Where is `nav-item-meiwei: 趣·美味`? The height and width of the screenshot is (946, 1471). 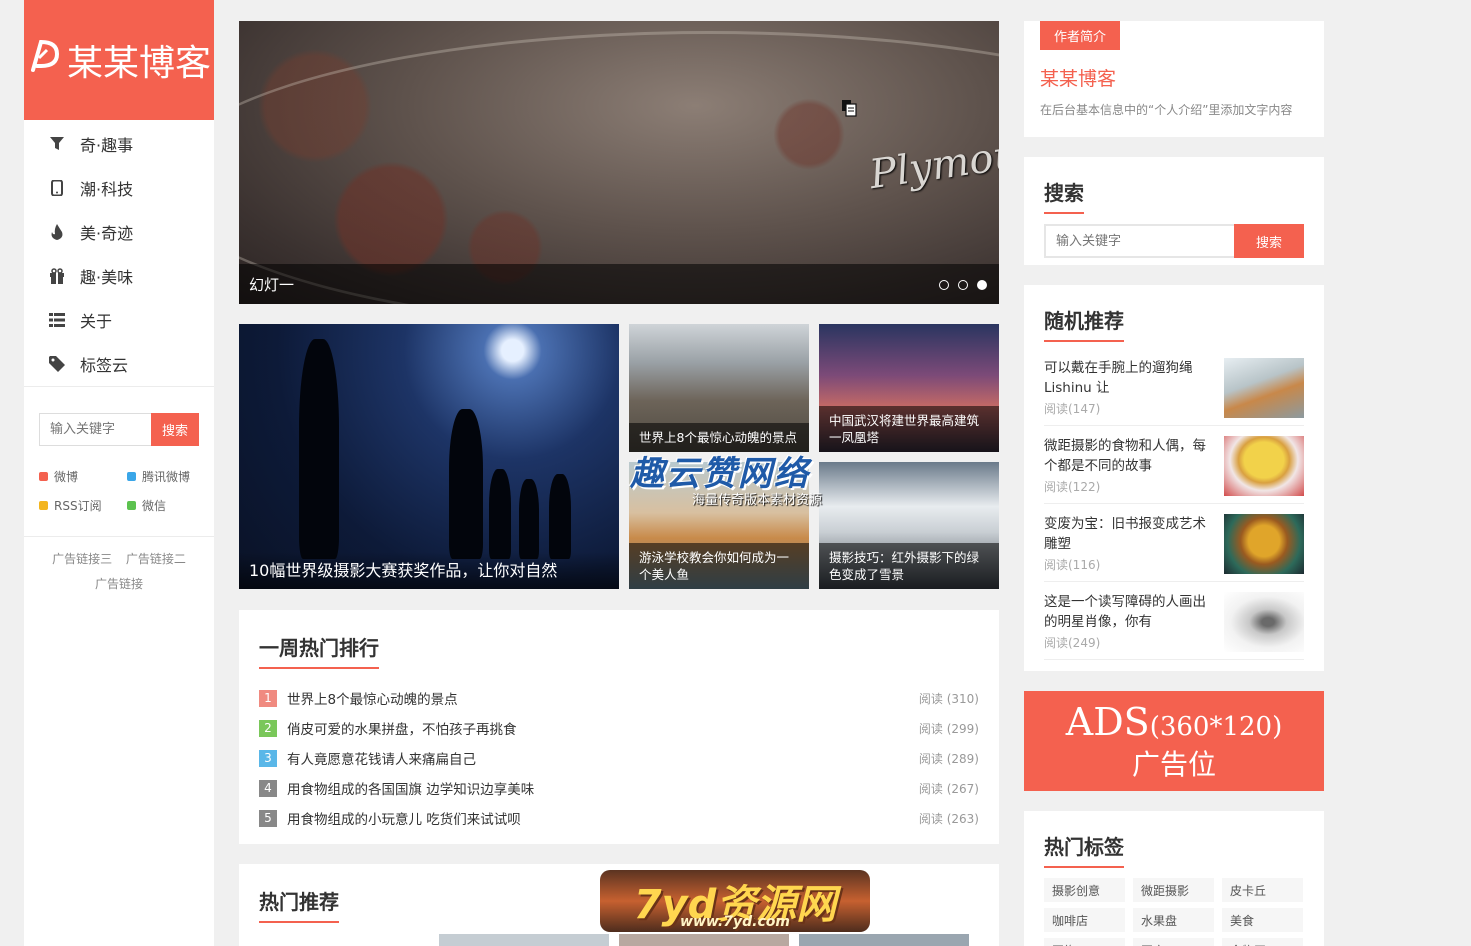
nav-item-meiwei: 趣·美味 is located at coordinates (119, 276).